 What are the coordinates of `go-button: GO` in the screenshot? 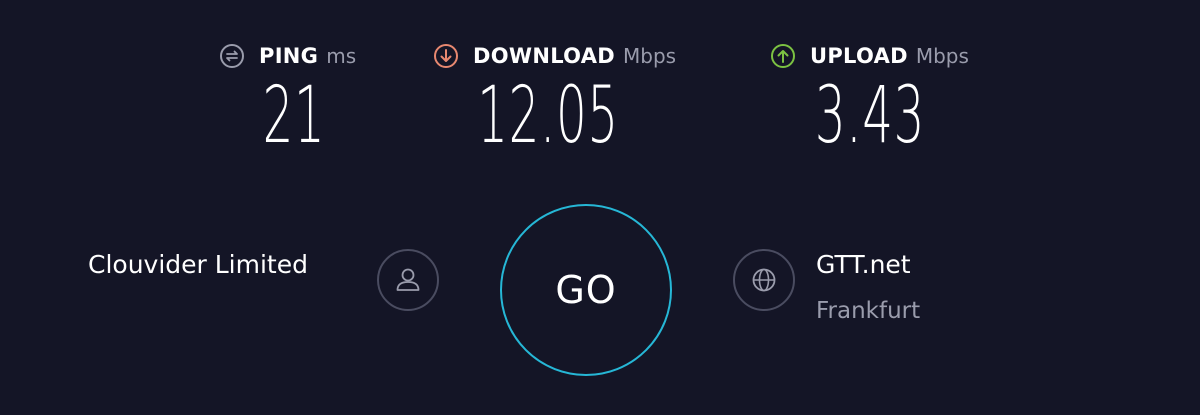 It's located at (586, 290).